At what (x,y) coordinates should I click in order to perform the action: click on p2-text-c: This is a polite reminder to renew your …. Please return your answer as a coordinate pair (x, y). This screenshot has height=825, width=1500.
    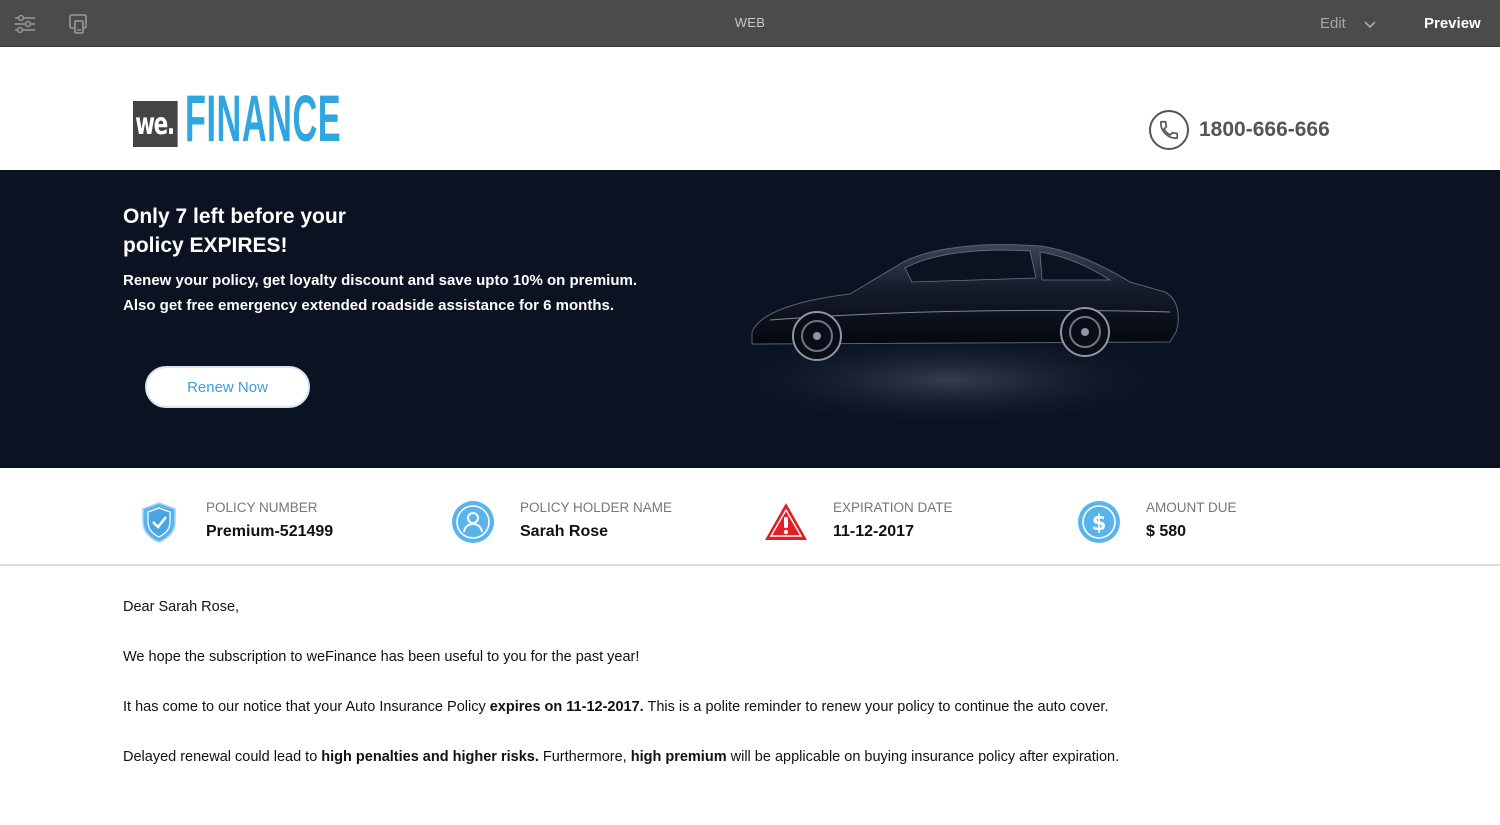
    Looking at the image, I should click on (876, 707).